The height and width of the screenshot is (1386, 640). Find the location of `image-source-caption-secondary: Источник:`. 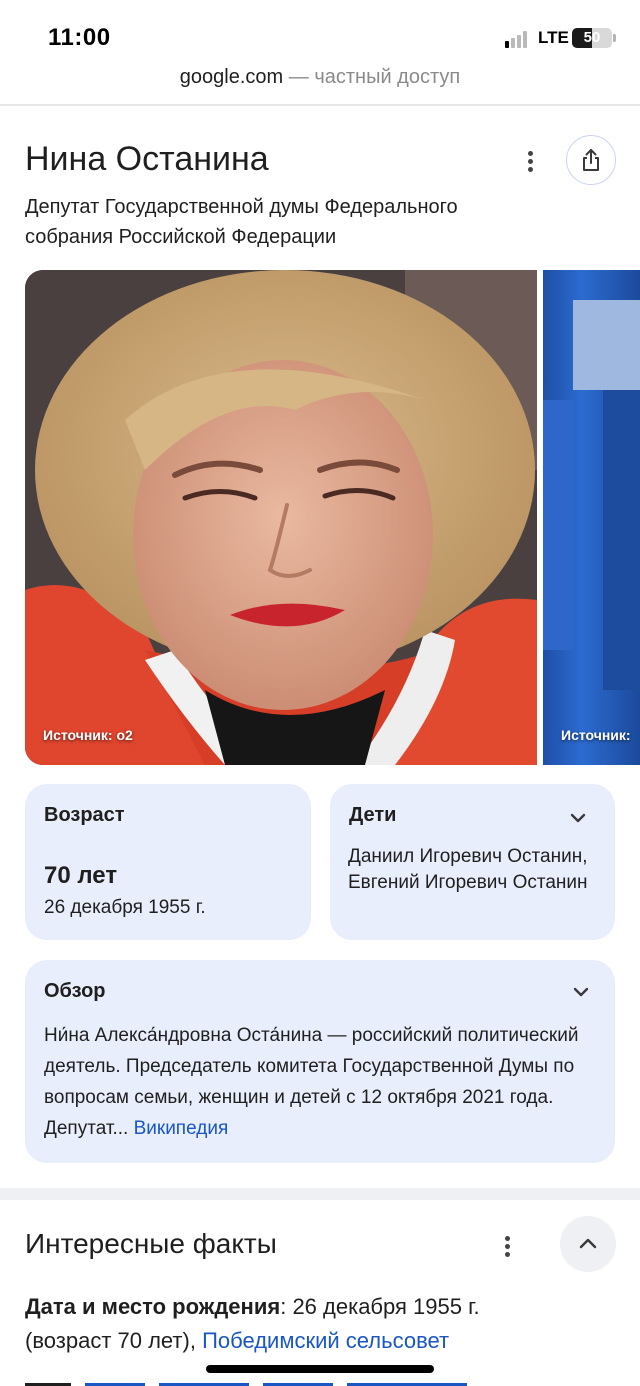

image-source-caption-secondary: Источник: is located at coordinates (596, 735).